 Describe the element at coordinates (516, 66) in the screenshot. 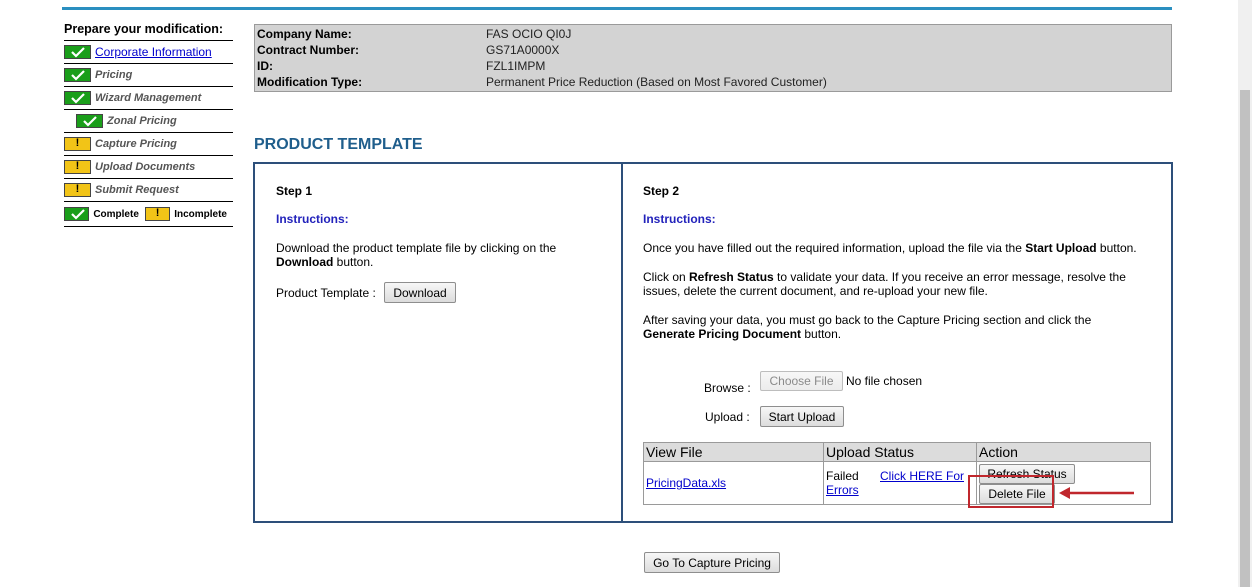

I see `id-value: FZL1IMPM` at that location.